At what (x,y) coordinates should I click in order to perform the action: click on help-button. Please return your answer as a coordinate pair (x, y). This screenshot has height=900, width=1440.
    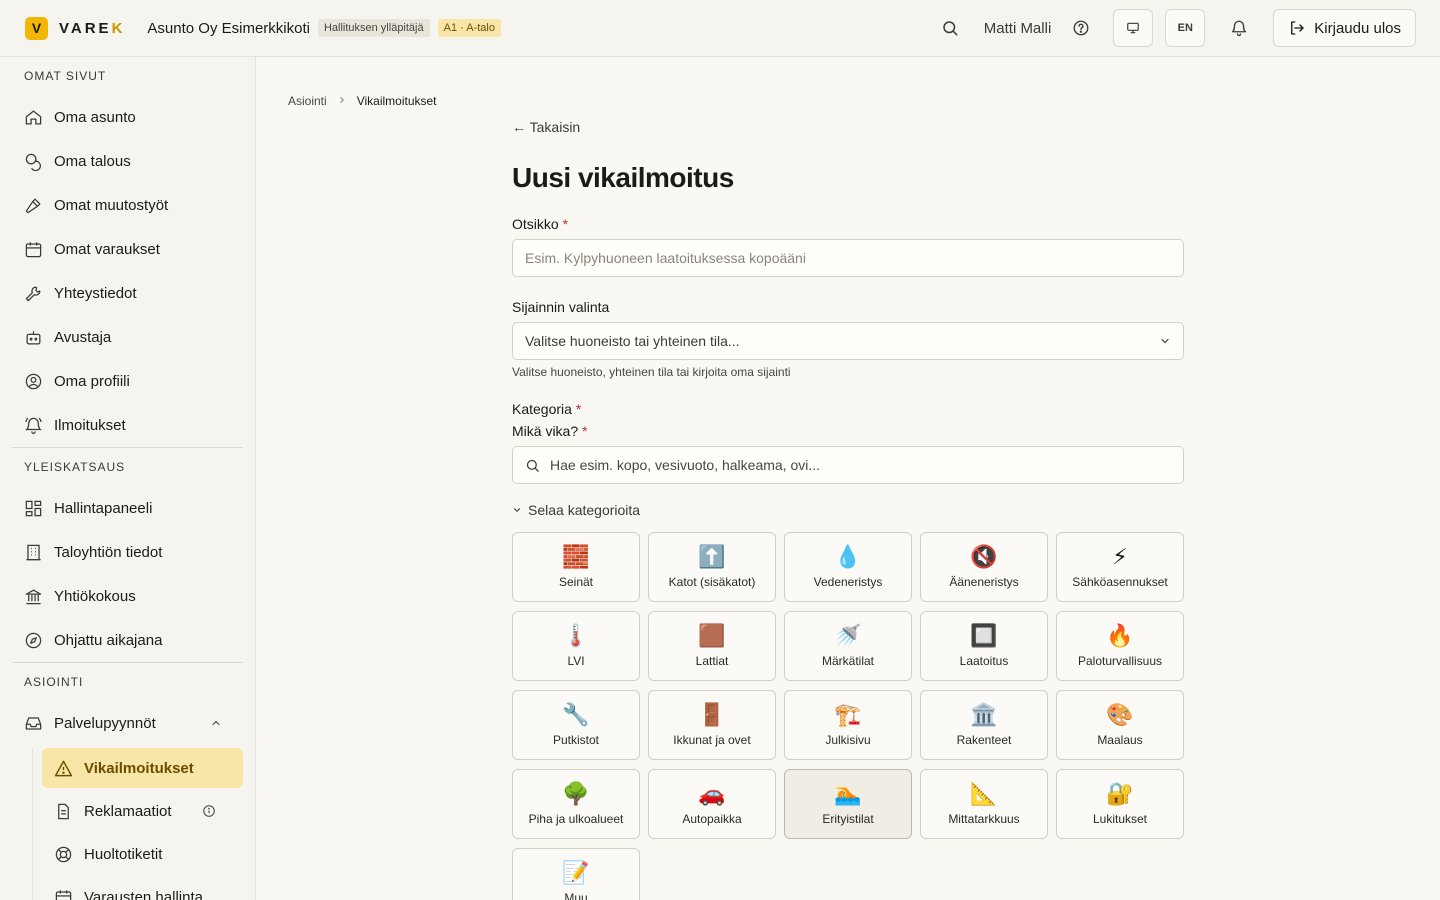
    Looking at the image, I should click on (1081, 28).